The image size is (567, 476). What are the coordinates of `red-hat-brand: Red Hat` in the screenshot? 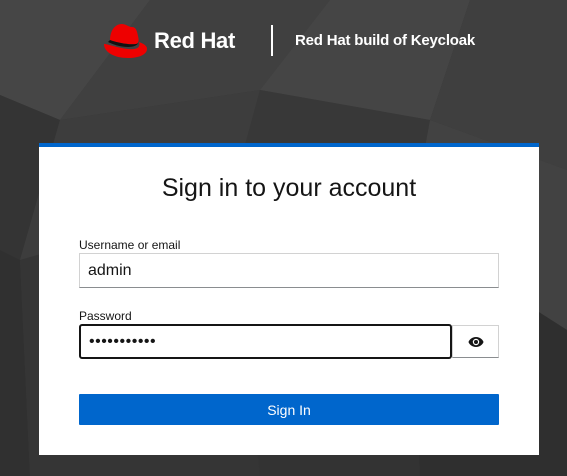 It's located at (167, 40).